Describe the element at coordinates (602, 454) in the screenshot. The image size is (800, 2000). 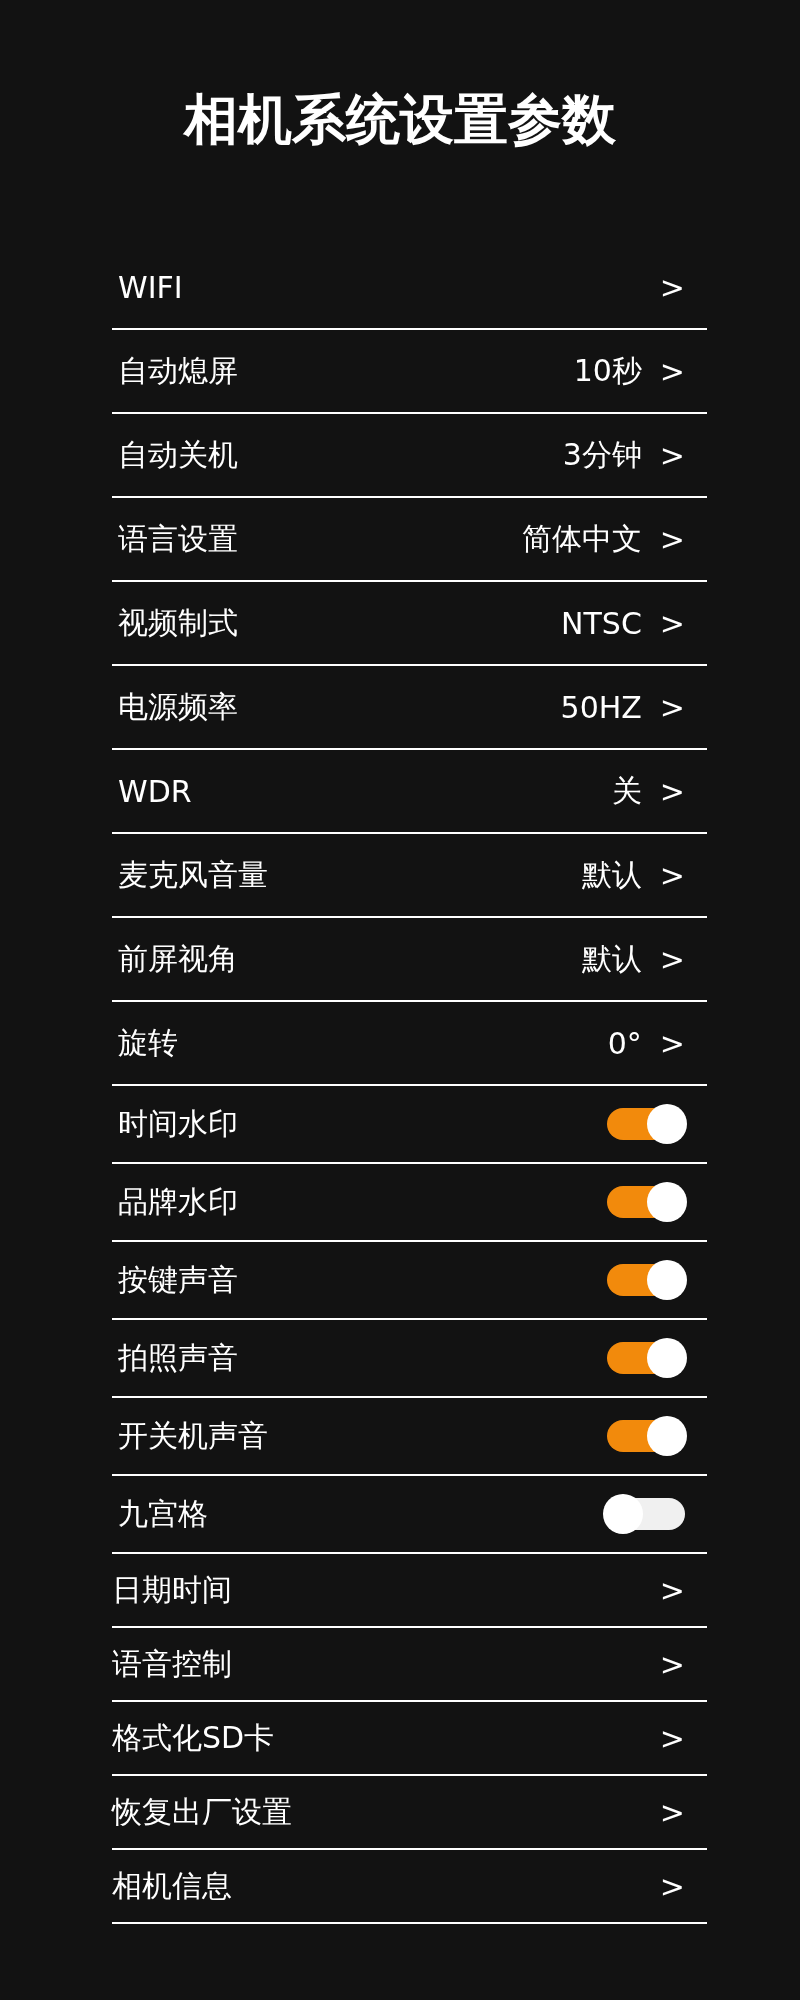
I see `setting-value: 3分钟` at that location.